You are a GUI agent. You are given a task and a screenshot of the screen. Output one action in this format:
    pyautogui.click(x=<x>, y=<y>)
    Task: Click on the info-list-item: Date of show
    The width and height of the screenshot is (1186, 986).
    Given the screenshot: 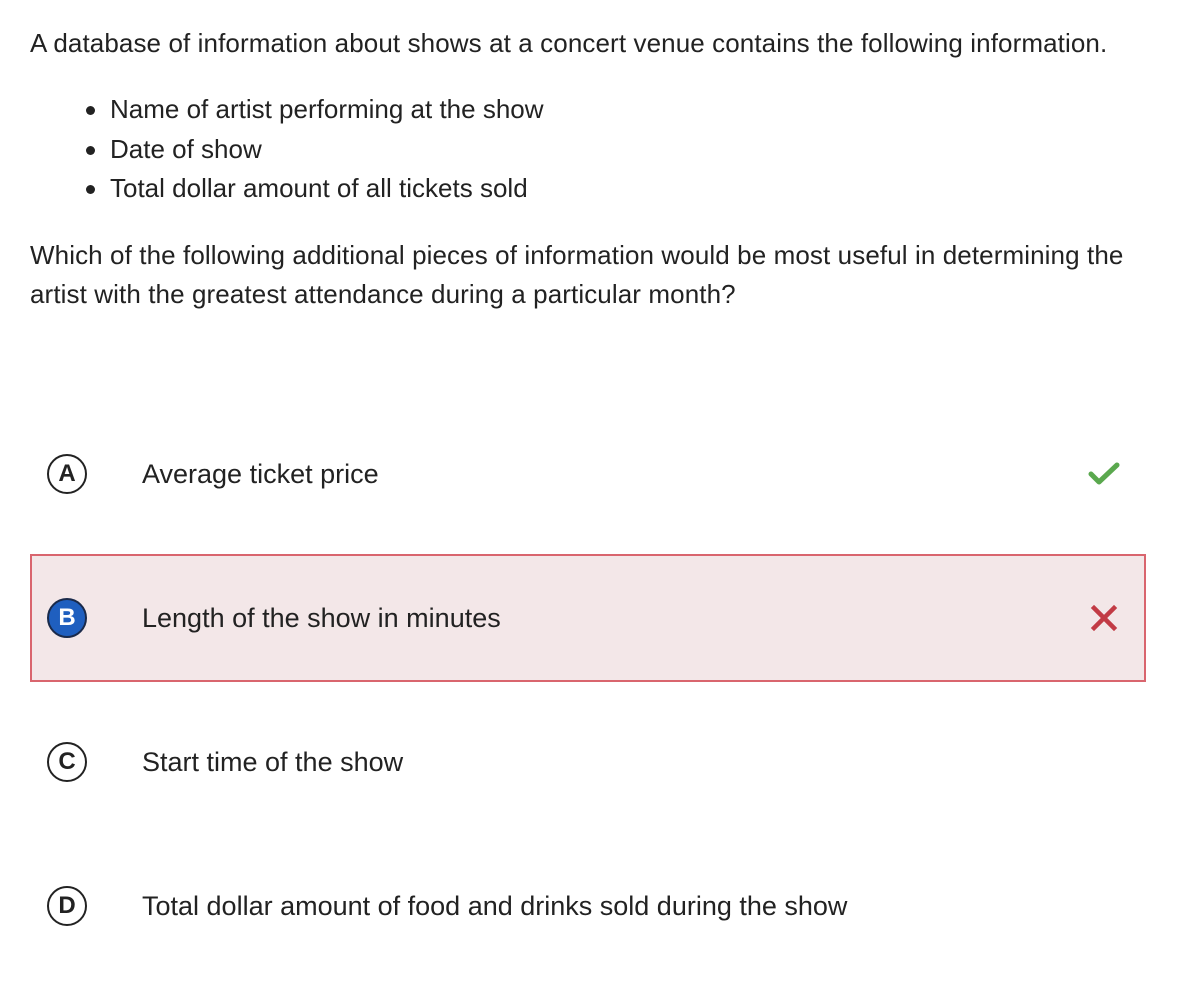 What is the action you would take?
    pyautogui.click(x=616, y=150)
    